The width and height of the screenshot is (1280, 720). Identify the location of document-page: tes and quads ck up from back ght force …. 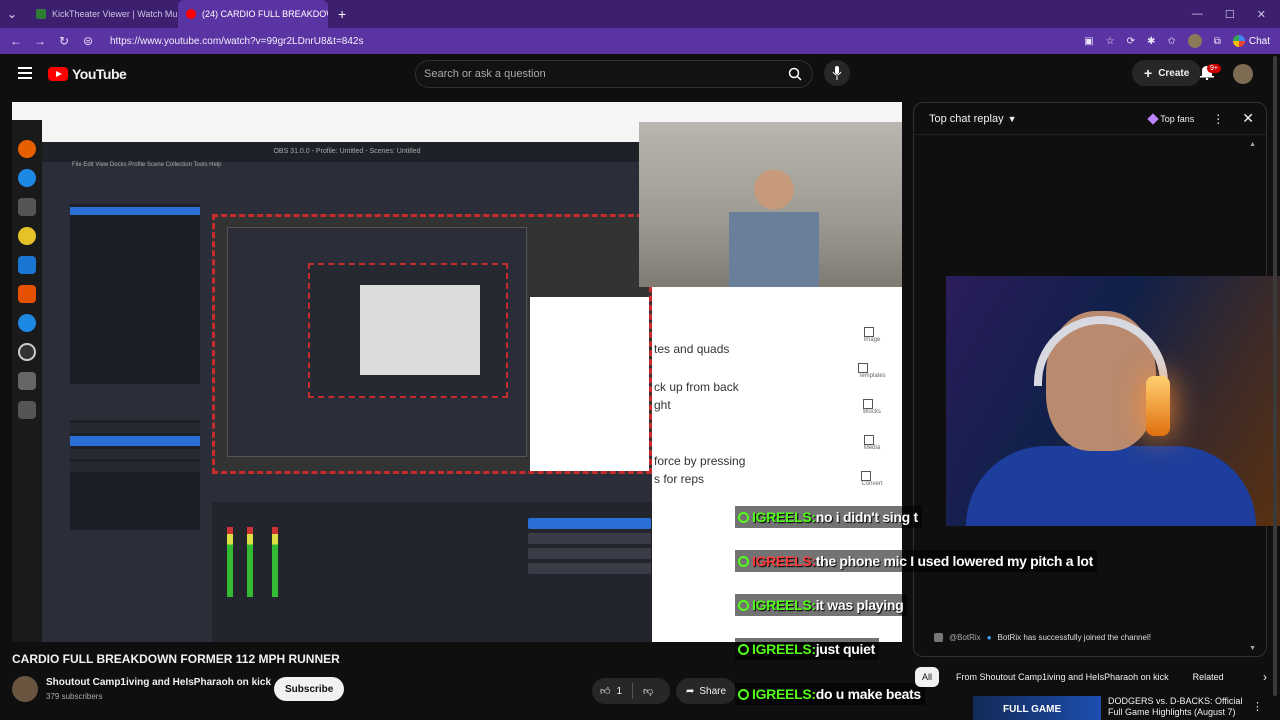
(777, 464).